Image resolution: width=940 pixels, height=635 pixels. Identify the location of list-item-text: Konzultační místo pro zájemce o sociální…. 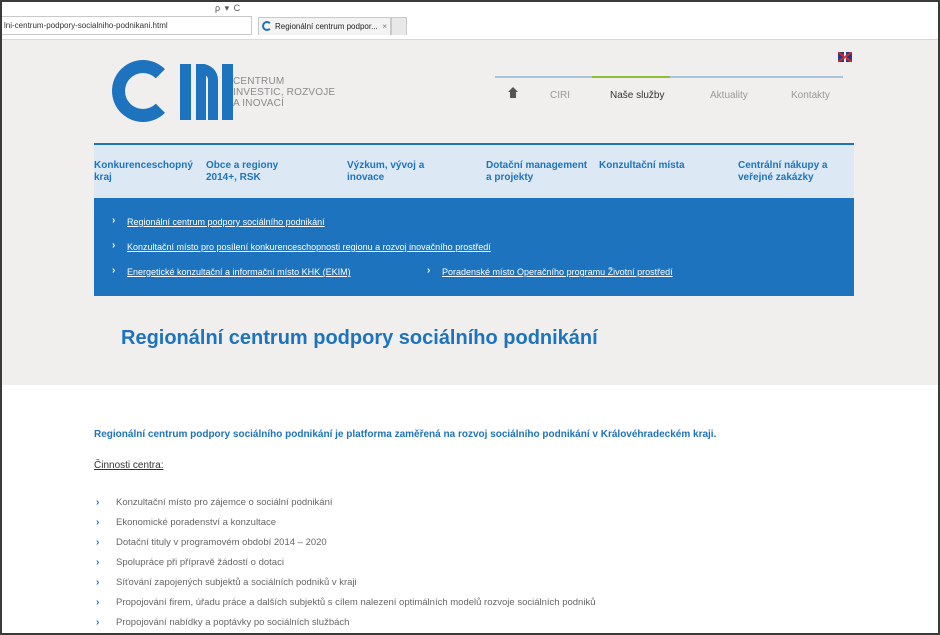
(224, 502).